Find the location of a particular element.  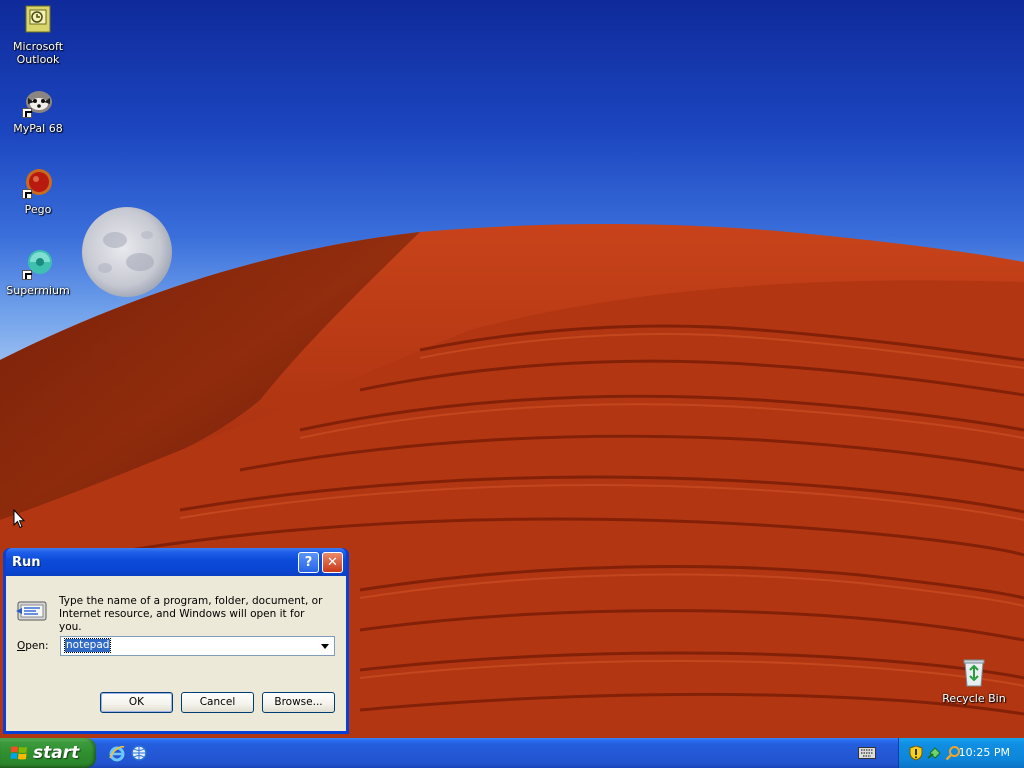

run-program-icon is located at coordinates (31, 611).